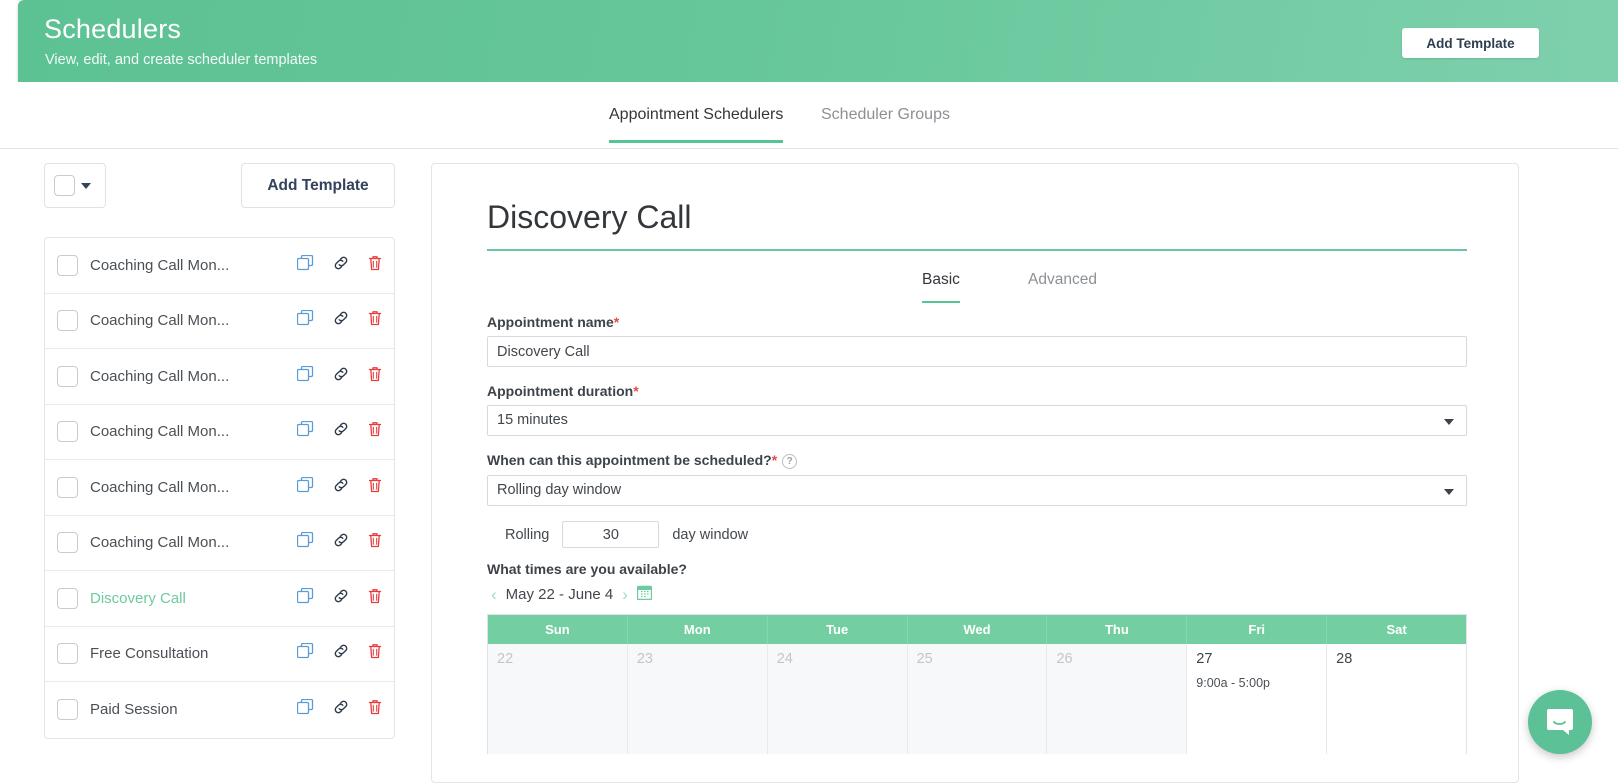 This screenshot has height=783, width=1618. Describe the element at coordinates (1396, 699) in the screenshot. I see `calendar-day-cell: 28` at that location.